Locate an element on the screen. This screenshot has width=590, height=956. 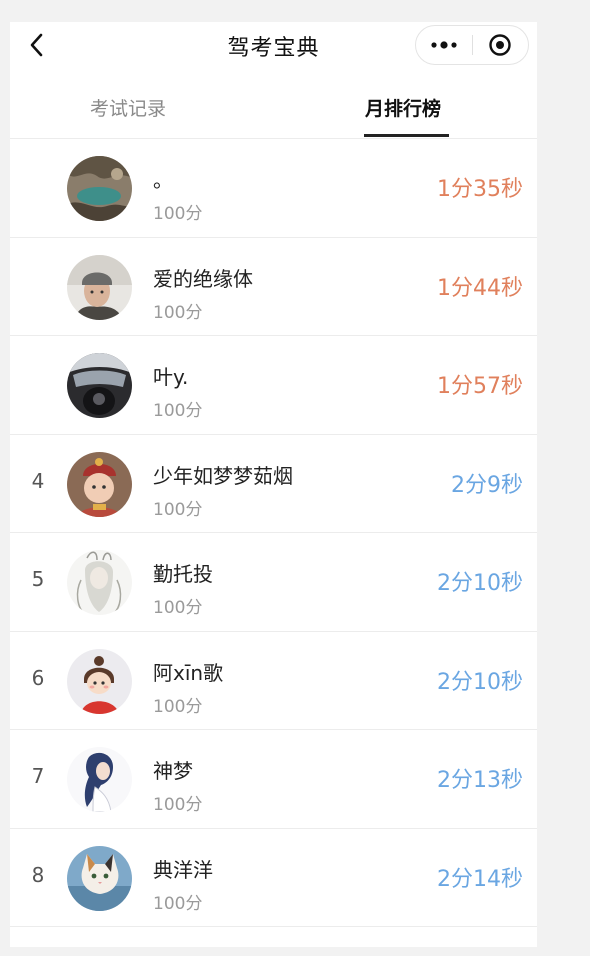
close-button is located at coordinates (500, 45).